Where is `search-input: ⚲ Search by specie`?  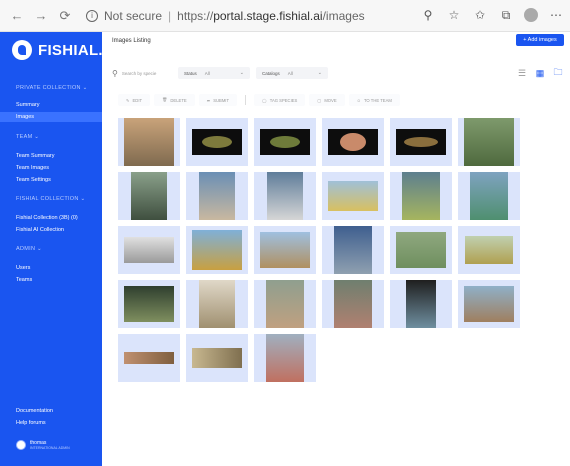
search-input: ⚲ Search by specie is located at coordinates (142, 73).